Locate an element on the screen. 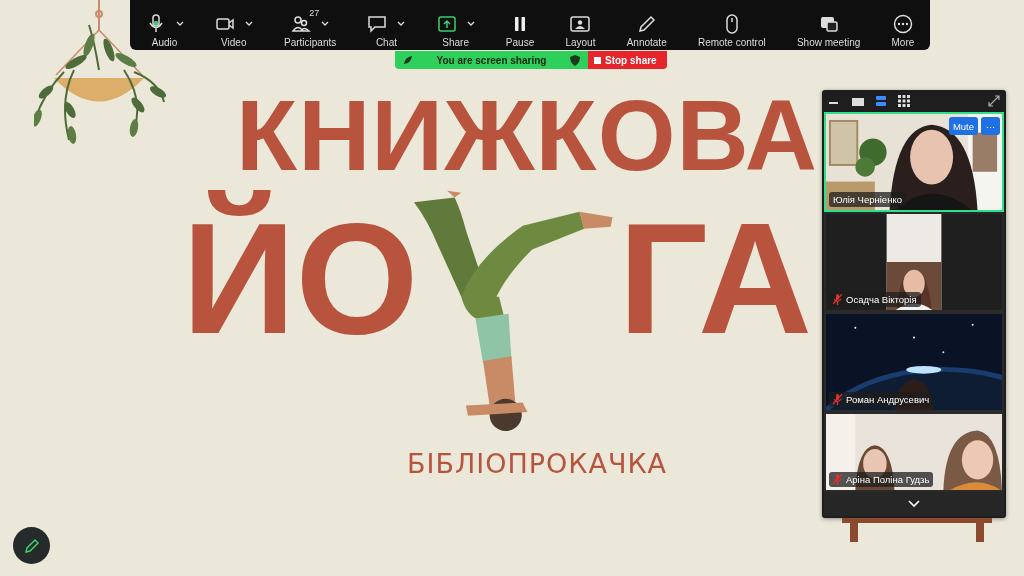  toolbar-button: Video is located at coordinates (233, 31).